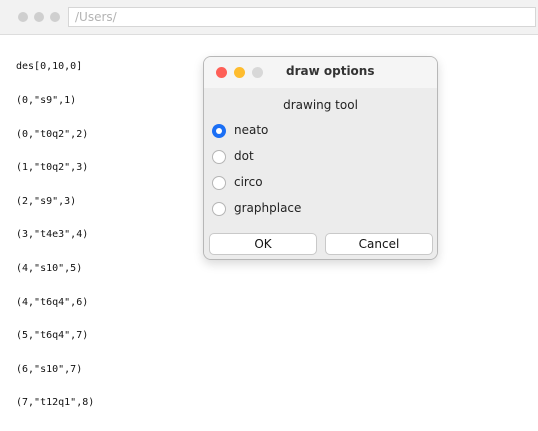 The width and height of the screenshot is (538, 431). I want to click on main-minimize-icon, so click(39, 17).